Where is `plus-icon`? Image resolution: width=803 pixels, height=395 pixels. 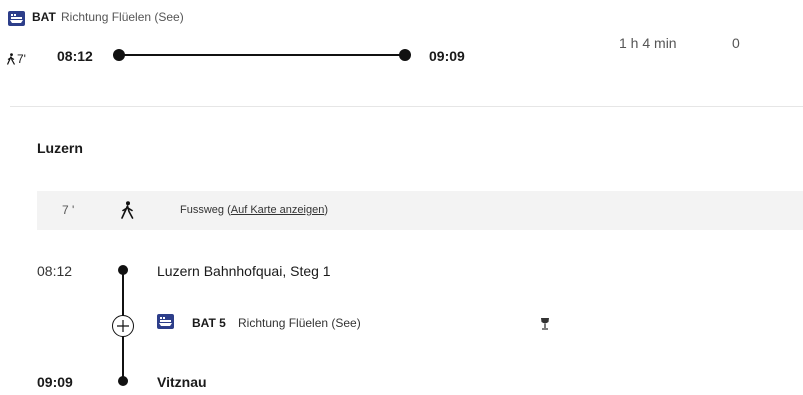
plus-icon is located at coordinates (123, 326).